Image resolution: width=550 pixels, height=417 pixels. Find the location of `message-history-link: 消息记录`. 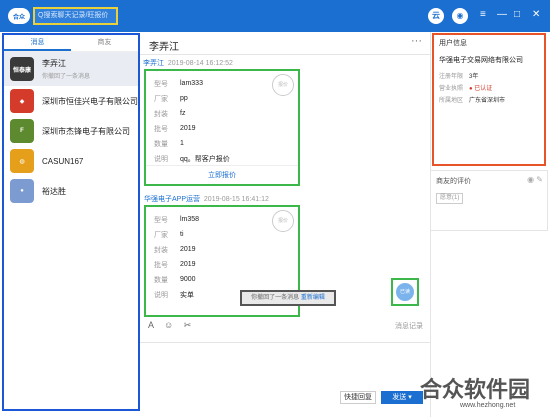

message-history-link: 消息记录 is located at coordinates (409, 326).